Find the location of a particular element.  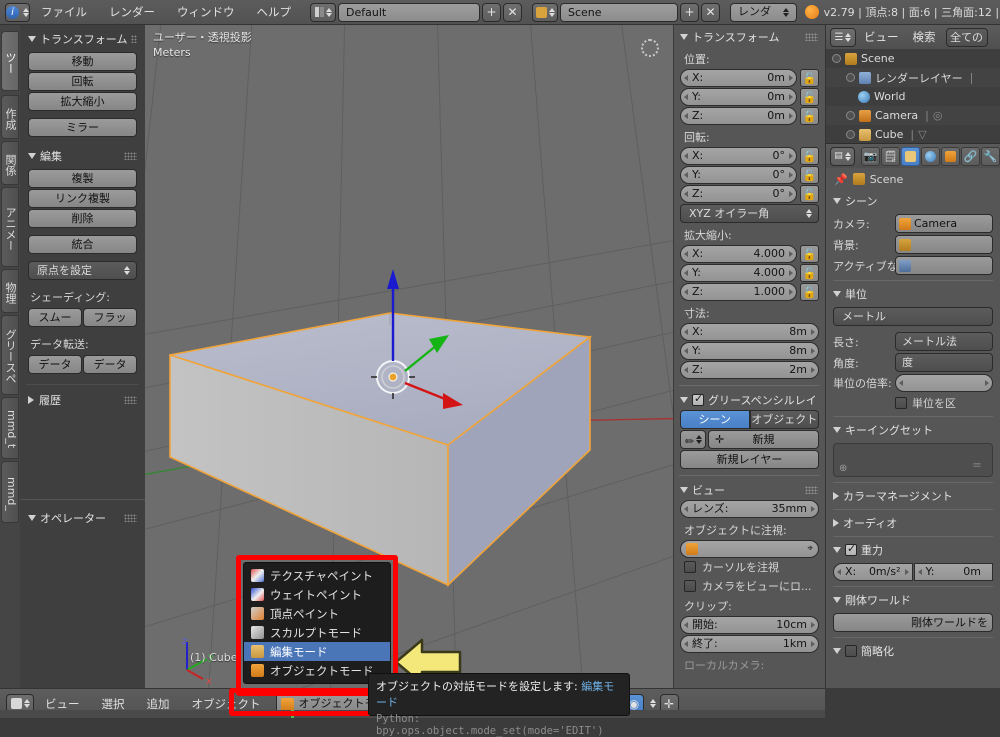

units-section-header: 単位 is located at coordinates (913, 294).